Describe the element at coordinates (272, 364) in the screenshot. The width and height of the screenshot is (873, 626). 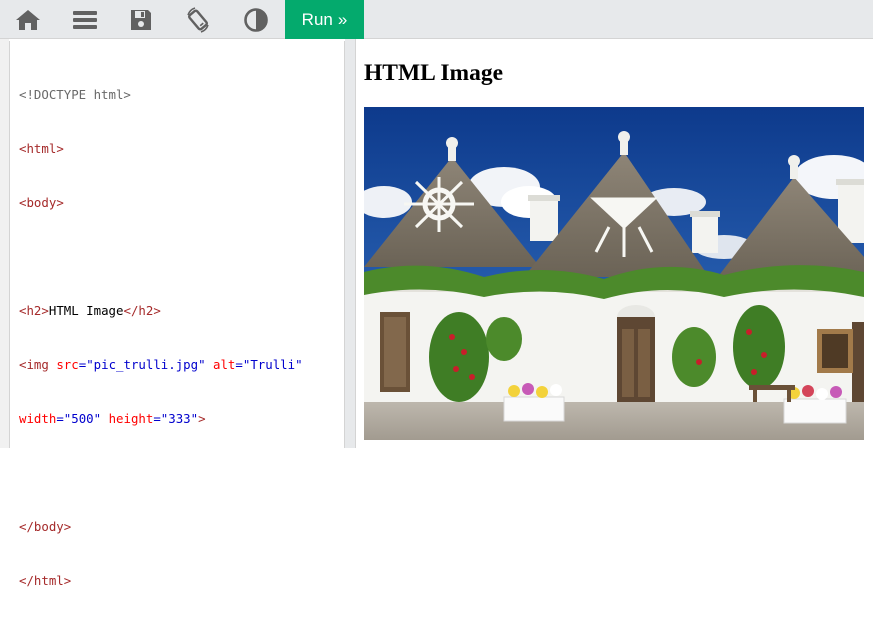
I see `attribute-value: "Trulli"` at that location.